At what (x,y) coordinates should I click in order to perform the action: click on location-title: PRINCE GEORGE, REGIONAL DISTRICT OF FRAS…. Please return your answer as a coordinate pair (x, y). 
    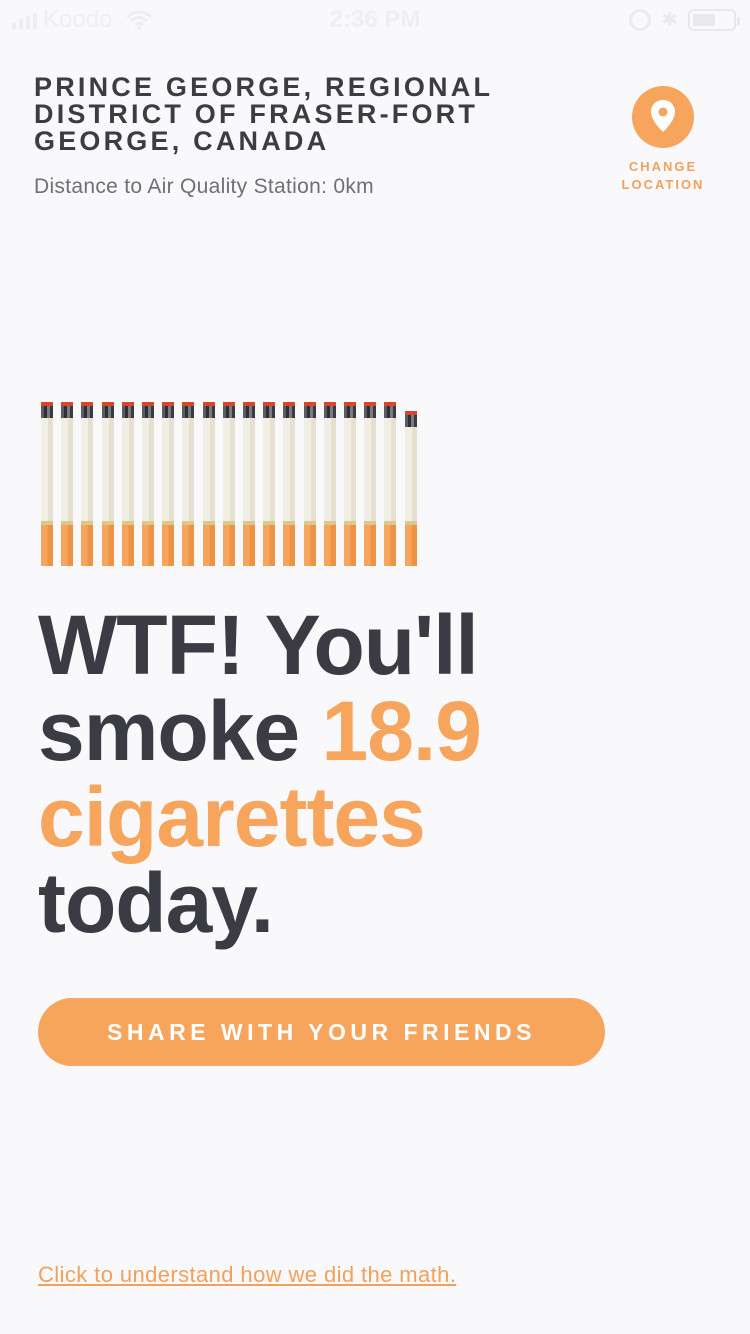
    Looking at the image, I should click on (263, 114).